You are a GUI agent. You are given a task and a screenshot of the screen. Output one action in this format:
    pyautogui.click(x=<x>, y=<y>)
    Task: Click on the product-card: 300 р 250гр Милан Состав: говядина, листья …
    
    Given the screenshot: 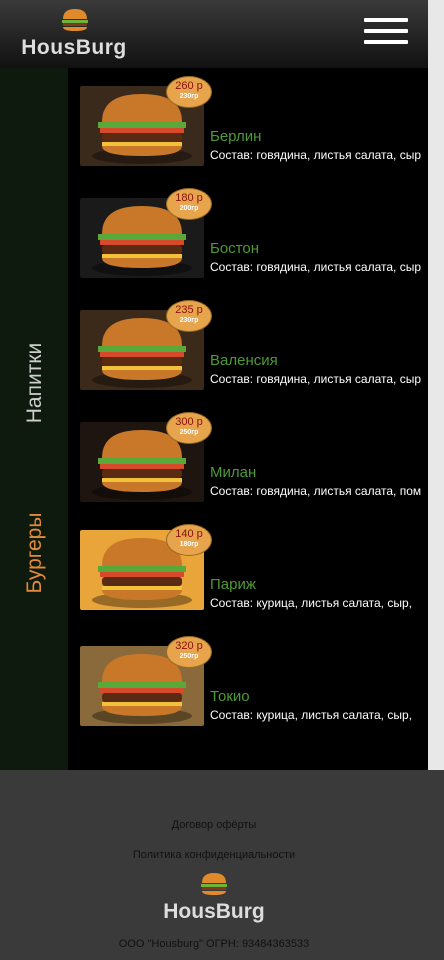 What is the action you would take?
    pyautogui.click(x=248, y=462)
    